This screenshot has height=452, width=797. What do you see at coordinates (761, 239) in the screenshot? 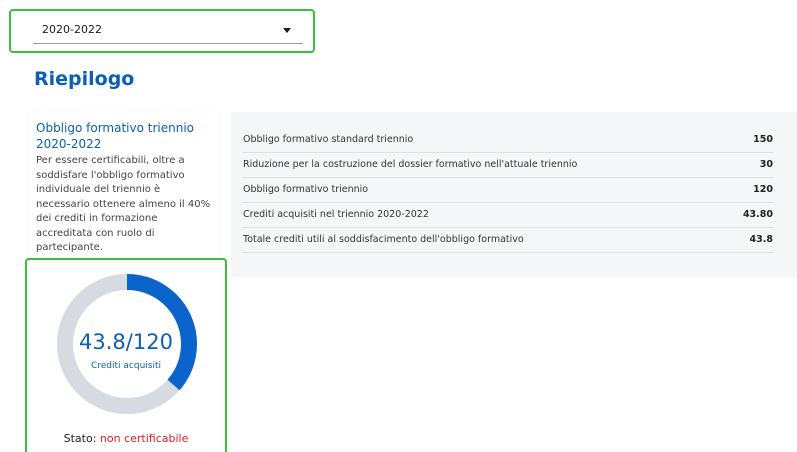
I see `summary-row-value: 43.8` at bounding box center [761, 239].